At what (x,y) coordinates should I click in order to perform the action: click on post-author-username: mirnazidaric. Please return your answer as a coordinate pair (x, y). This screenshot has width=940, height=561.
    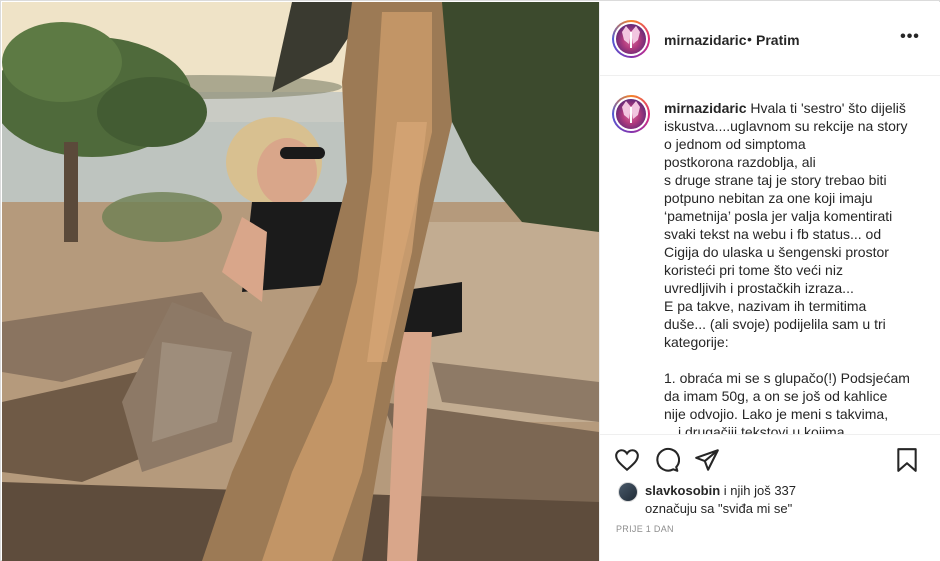
    Looking at the image, I should click on (705, 40).